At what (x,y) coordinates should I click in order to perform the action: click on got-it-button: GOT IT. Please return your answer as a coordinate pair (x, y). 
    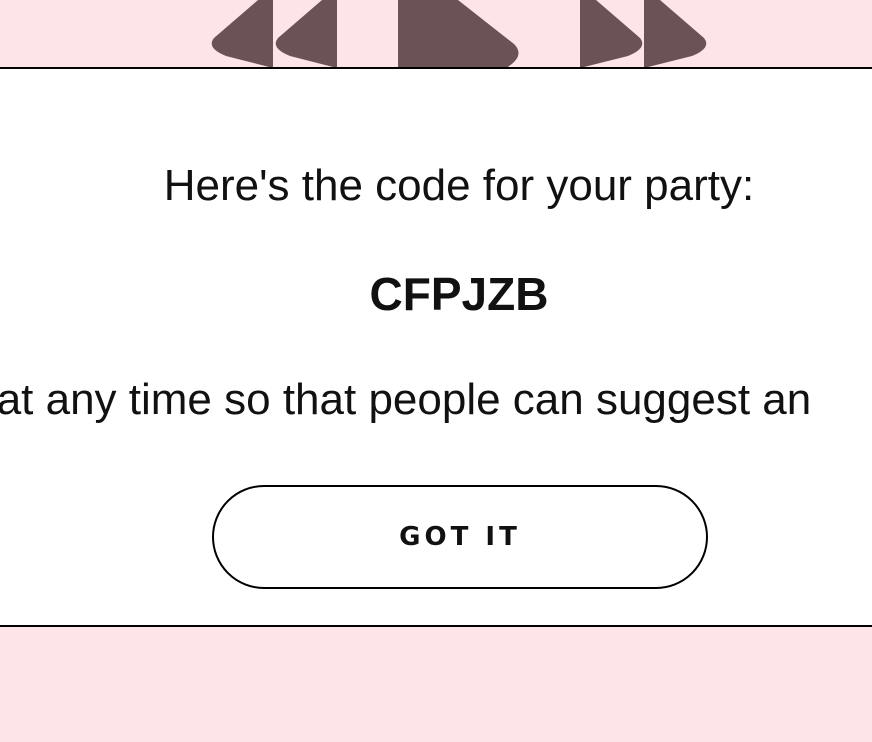
    Looking at the image, I should click on (460, 537).